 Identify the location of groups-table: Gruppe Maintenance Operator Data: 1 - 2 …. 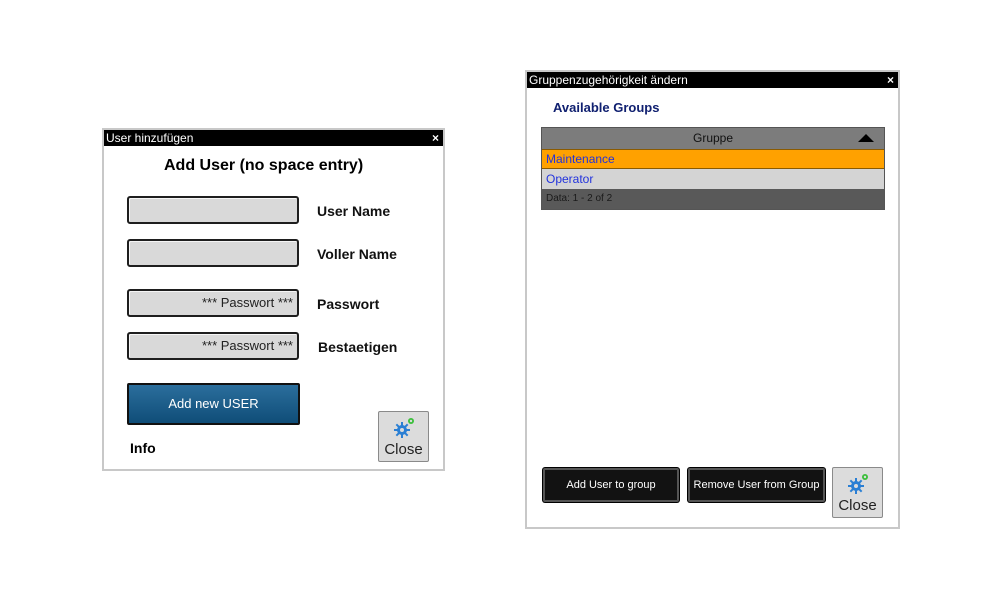
(713, 168).